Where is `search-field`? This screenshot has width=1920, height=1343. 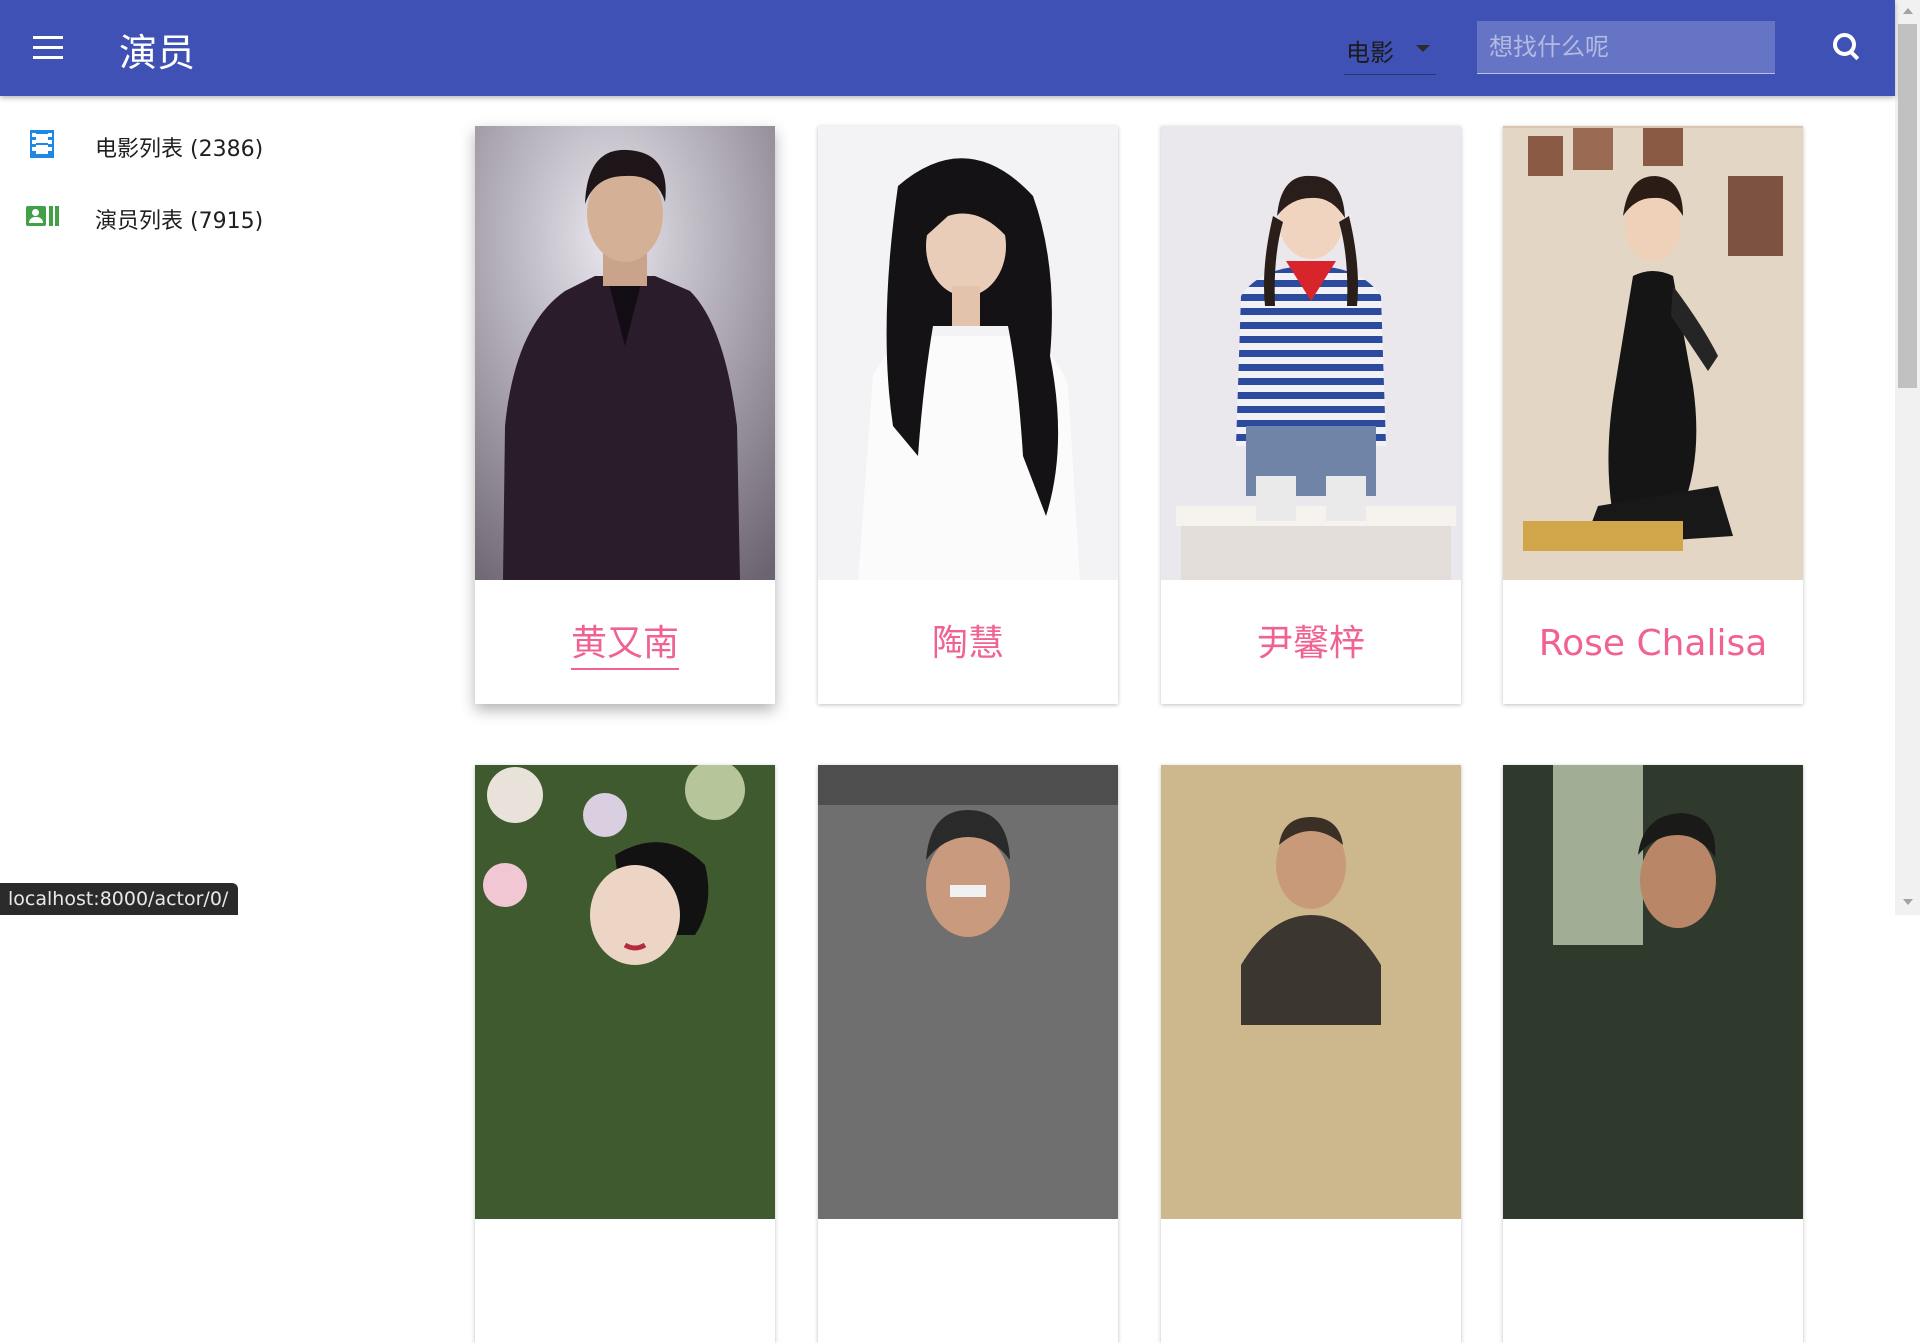 search-field is located at coordinates (1626, 47).